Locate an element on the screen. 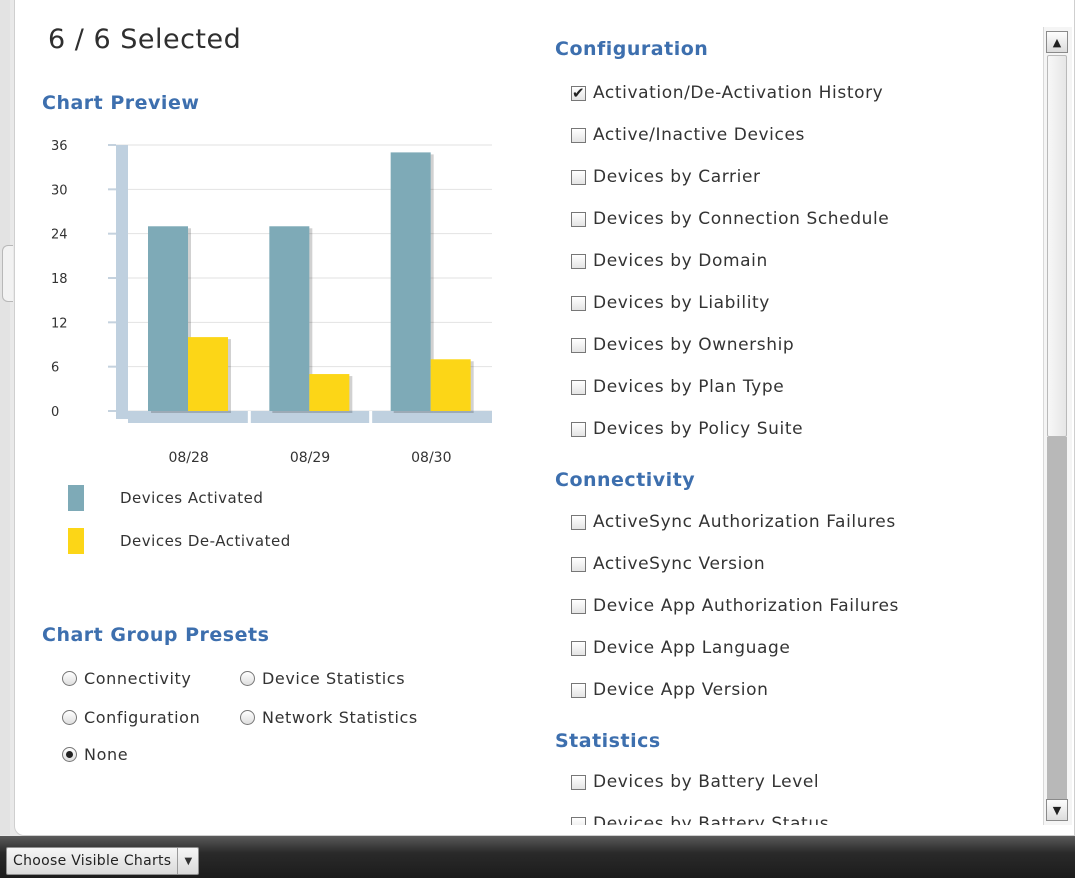 The image size is (1075, 878). radio-label: Configuration is located at coordinates (142, 717).